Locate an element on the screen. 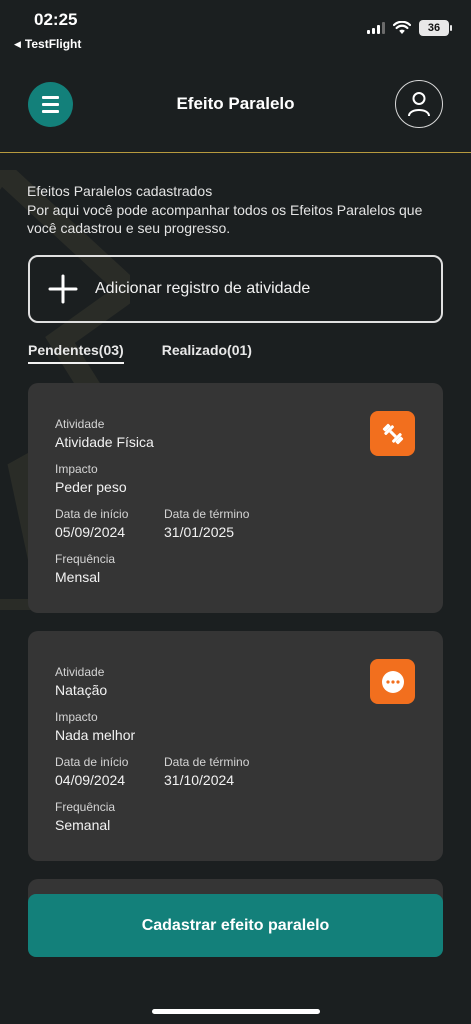 The width and height of the screenshot is (471, 1024). add-activity-label: Adicionar registro de atividade is located at coordinates (203, 288).